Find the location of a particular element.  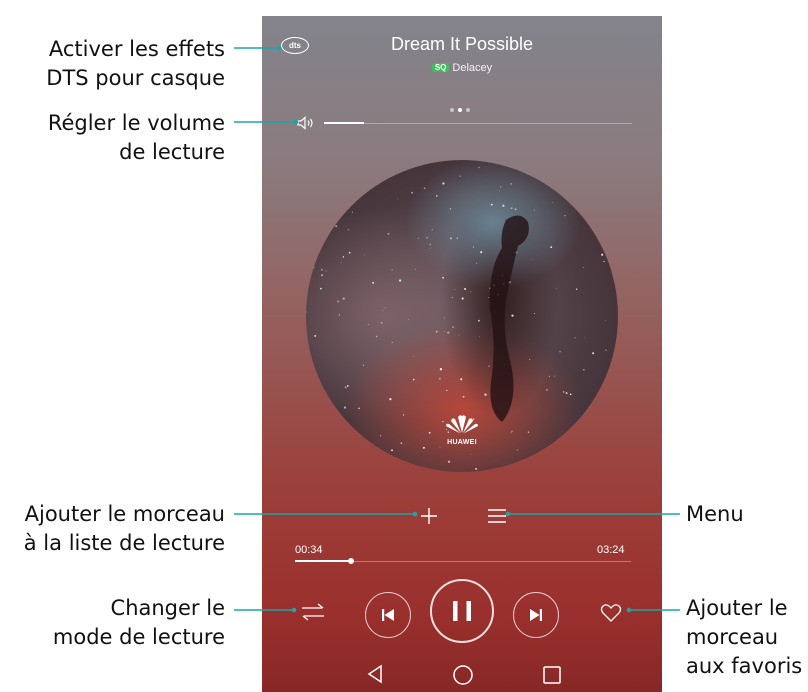

leader-dot-favorite is located at coordinates (629, 610).